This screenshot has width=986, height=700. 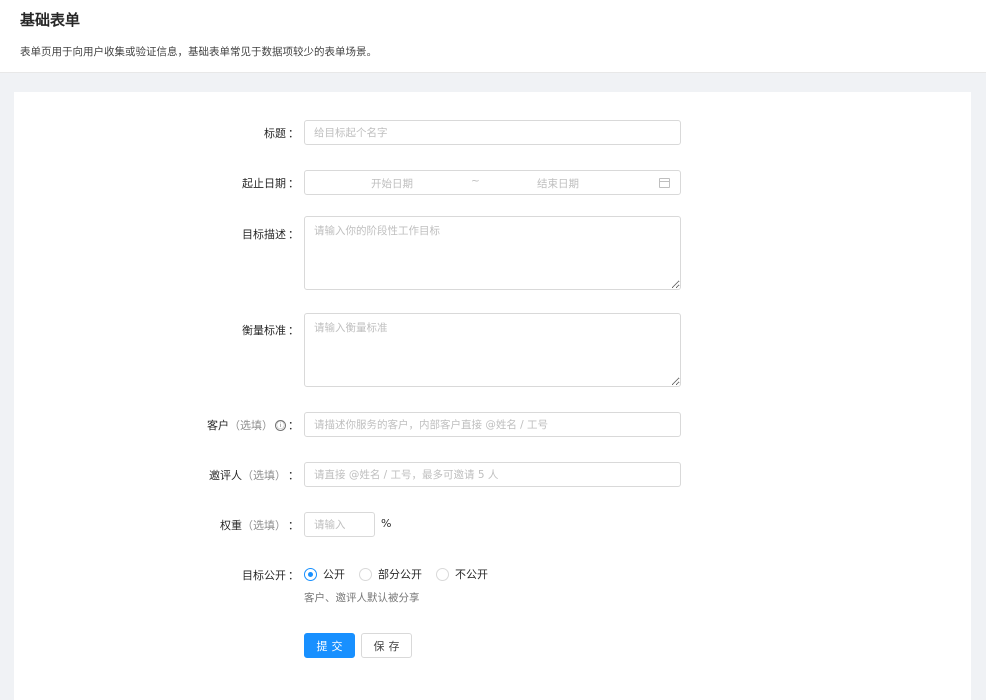 What do you see at coordinates (493, 36) in the screenshot?
I see `page-header: 基础表单 表单页用于向用户收集或验证信息，基础表单常见于数据项较少的表单场景。` at bounding box center [493, 36].